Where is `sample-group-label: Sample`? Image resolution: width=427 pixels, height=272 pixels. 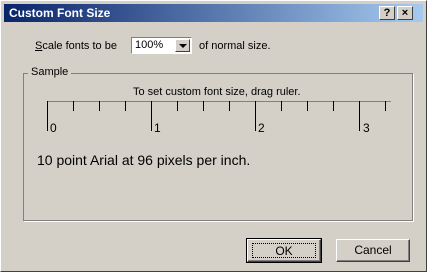 sample-group-label: Sample is located at coordinates (50, 72).